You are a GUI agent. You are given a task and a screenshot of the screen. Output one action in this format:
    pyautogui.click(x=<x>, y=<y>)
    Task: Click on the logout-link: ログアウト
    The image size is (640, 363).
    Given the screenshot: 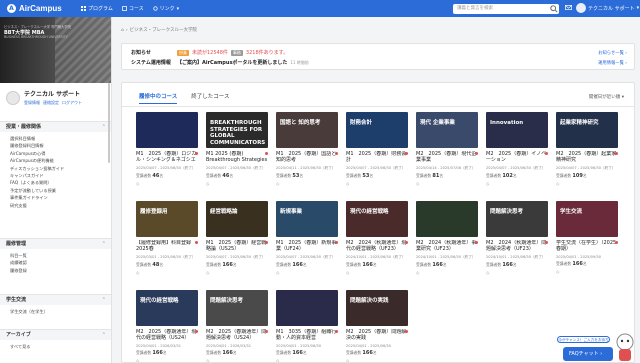 What is the action you would take?
    pyautogui.click(x=72, y=103)
    